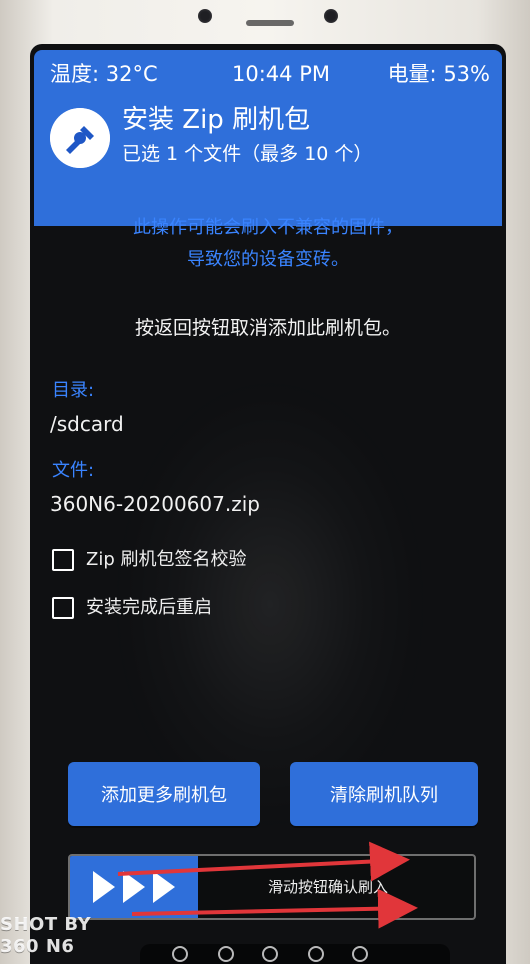 The image size is (530, 964). Describe the element at coordinates (63, 608) in the screenshot. I see `reboot-after-install-checkbox` at that location.